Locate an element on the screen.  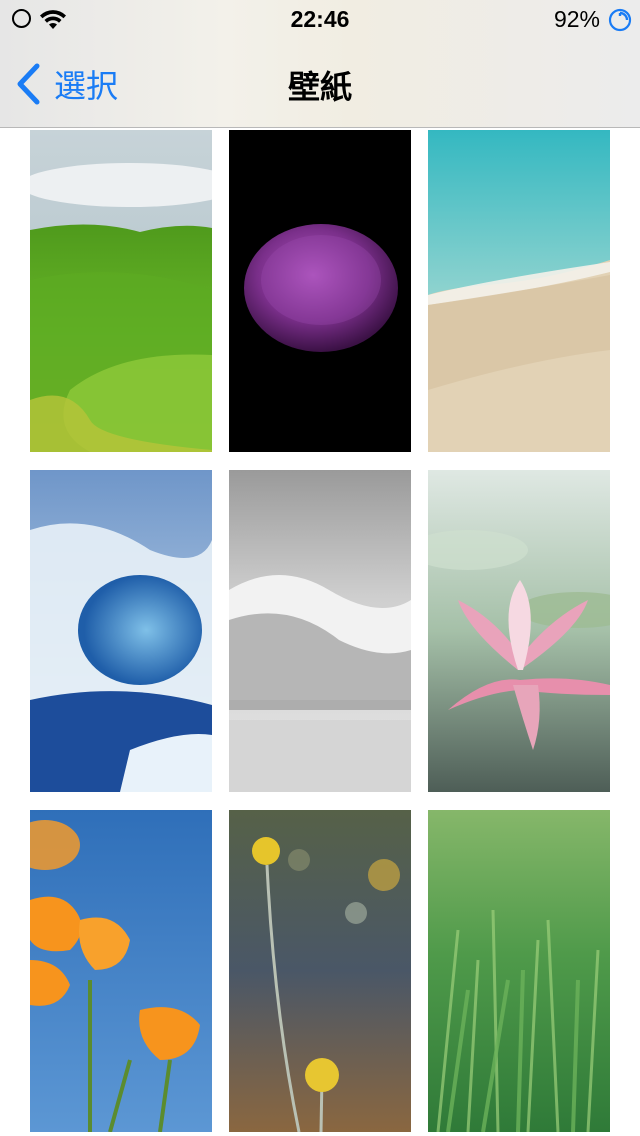
status-time: 22:46 is located at coordinates (320, 19).